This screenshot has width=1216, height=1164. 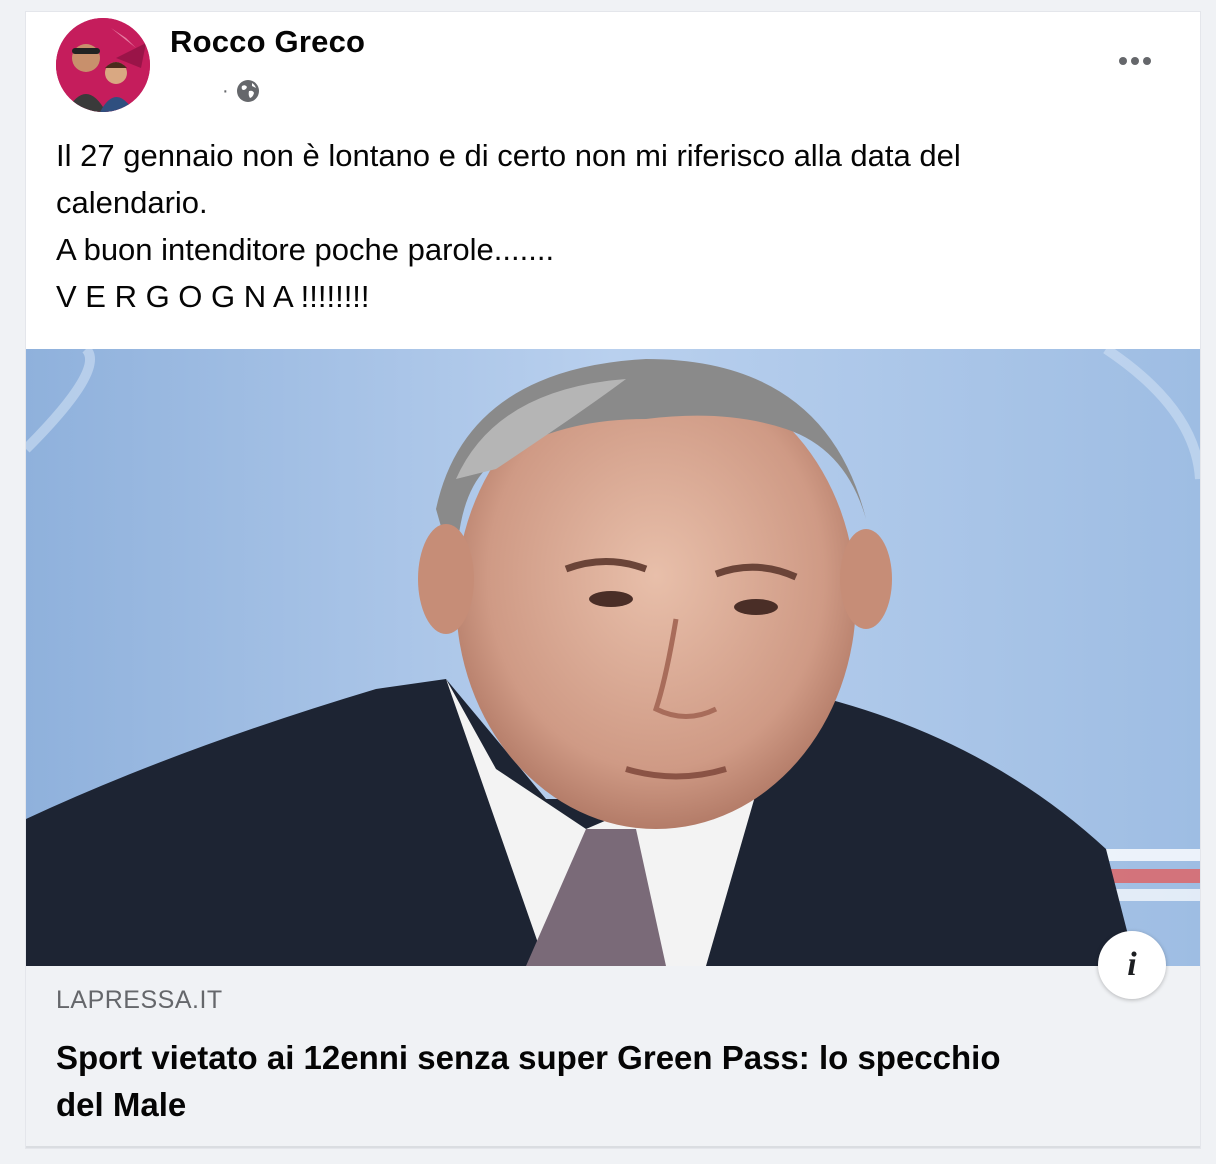 I want to click on author-name: Rocco Greco, so click(x=267, y=42).